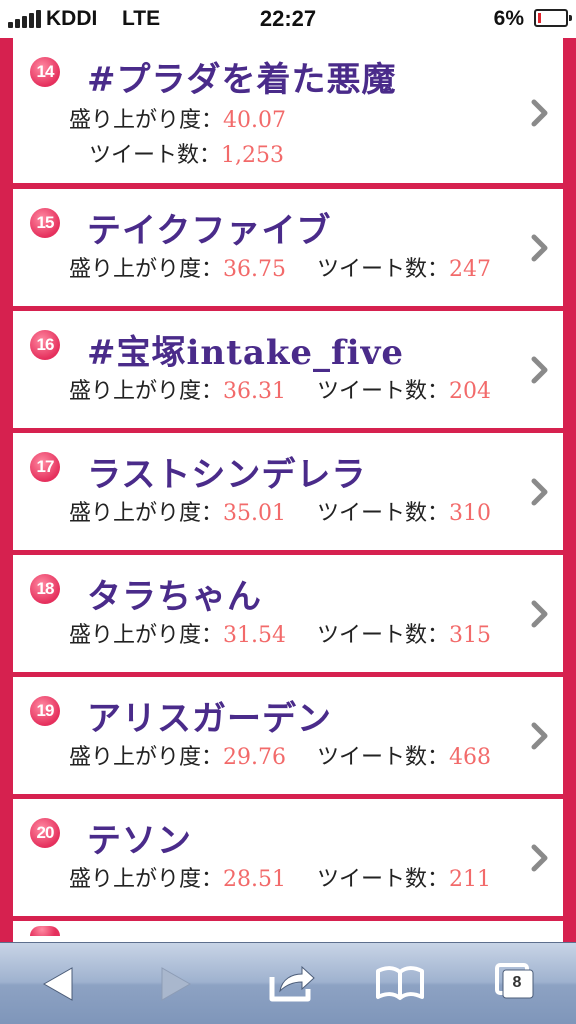  Describe the element at coordinates (470, 269) in the screenshot. I see `tweet-count-value: 247` at that location.